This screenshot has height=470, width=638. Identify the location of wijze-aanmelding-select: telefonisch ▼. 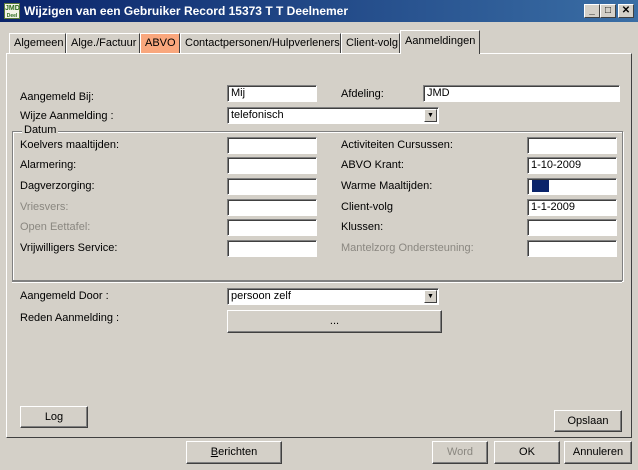
(333, 115).